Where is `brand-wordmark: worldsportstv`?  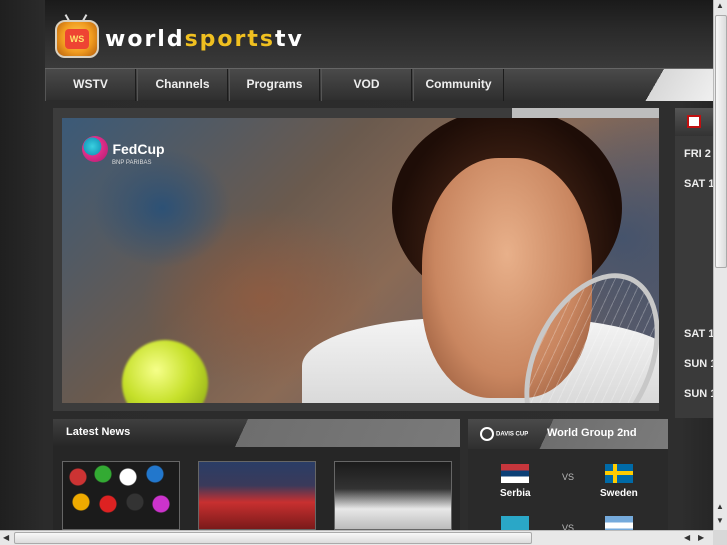 brand-wordmark: worldsportstv is located at coordinates (204, 39).